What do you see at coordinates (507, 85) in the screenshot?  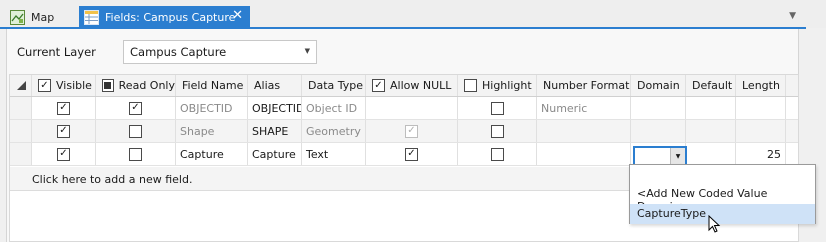 I see `column-header-label: Highlight` at bounding box center [507, 85].